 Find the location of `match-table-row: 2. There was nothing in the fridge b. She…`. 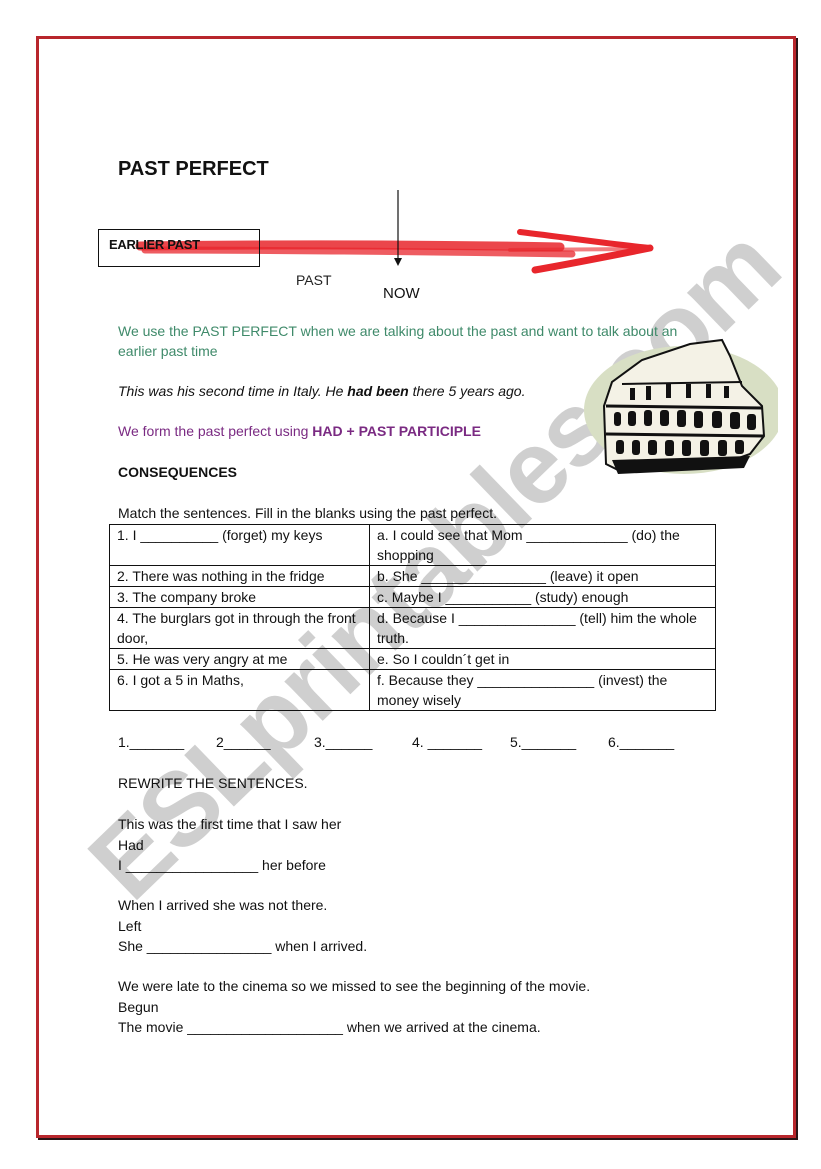

match-table-row: 2. There was nothing in the fridge b. She… is located at coordinates (412, 576).